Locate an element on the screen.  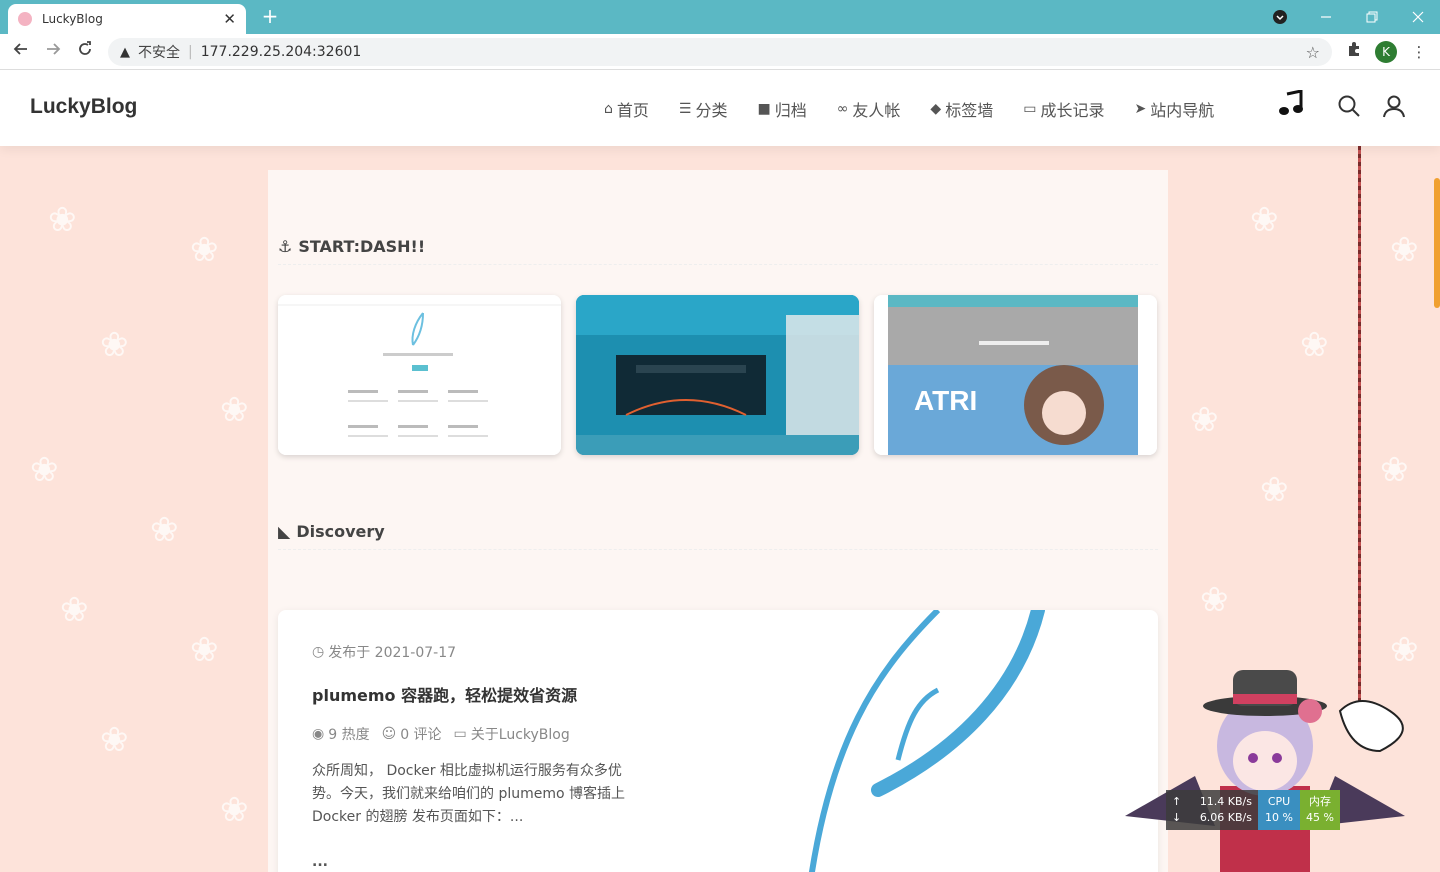
nav-item-home: ⌂ 首页 is located at coordinates (626, 109).